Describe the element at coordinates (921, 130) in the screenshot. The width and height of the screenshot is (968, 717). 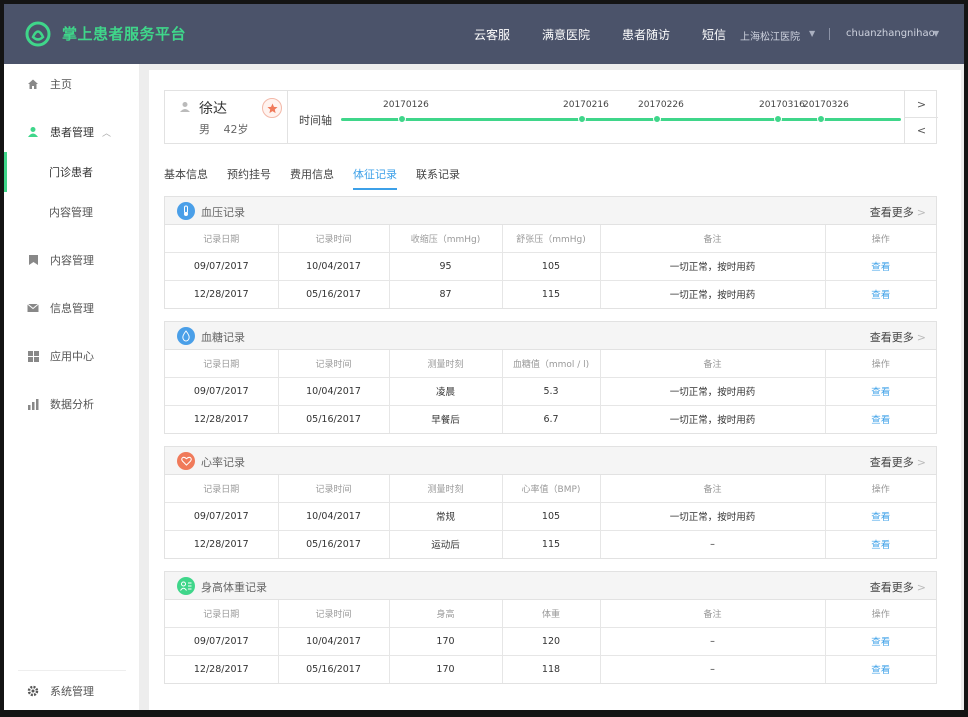
I see `chevron-left-icon: <` at that location.